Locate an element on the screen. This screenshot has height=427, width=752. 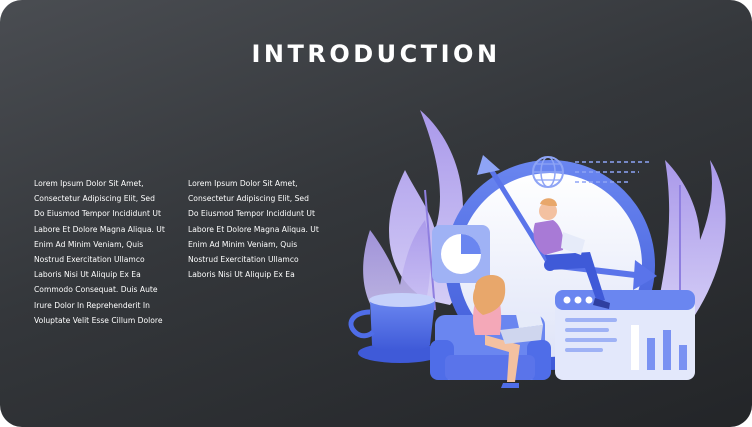
dashboard-panel-icon is located at coordinates (625, 335).